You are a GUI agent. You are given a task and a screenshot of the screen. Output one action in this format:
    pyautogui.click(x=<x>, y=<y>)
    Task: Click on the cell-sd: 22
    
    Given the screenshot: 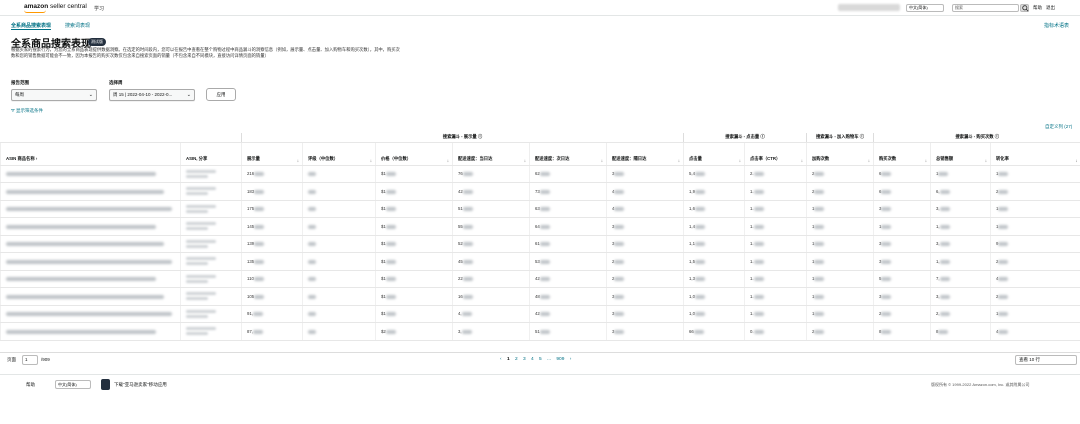 What is the action you would take?
    pyautogui.click(x=491, y=279)
    